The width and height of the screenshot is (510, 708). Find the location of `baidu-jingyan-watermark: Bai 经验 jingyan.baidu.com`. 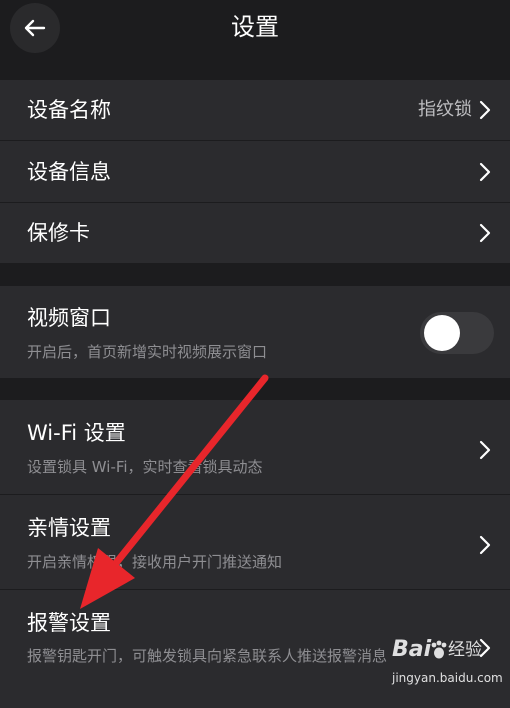

baidu-jingyan-watermark: Bai 经验 jingyan.baidu.com is located at coordinates (447, 669).